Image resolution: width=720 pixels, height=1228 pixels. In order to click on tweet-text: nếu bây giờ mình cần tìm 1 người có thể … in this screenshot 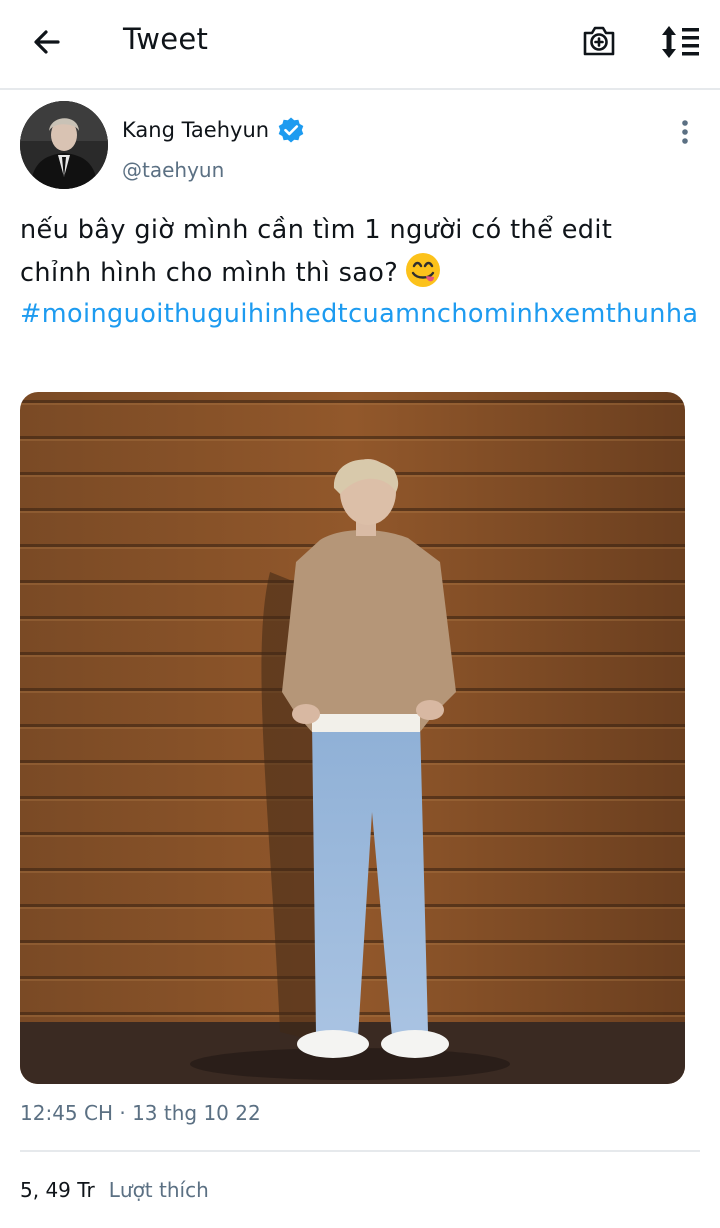, I will do `click(360, 272)`.